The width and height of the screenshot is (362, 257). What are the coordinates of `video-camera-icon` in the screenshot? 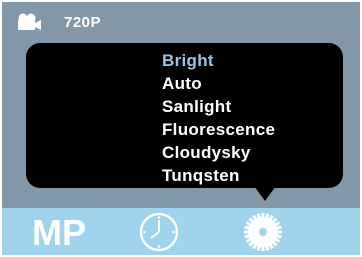 It's located at (29, 22).